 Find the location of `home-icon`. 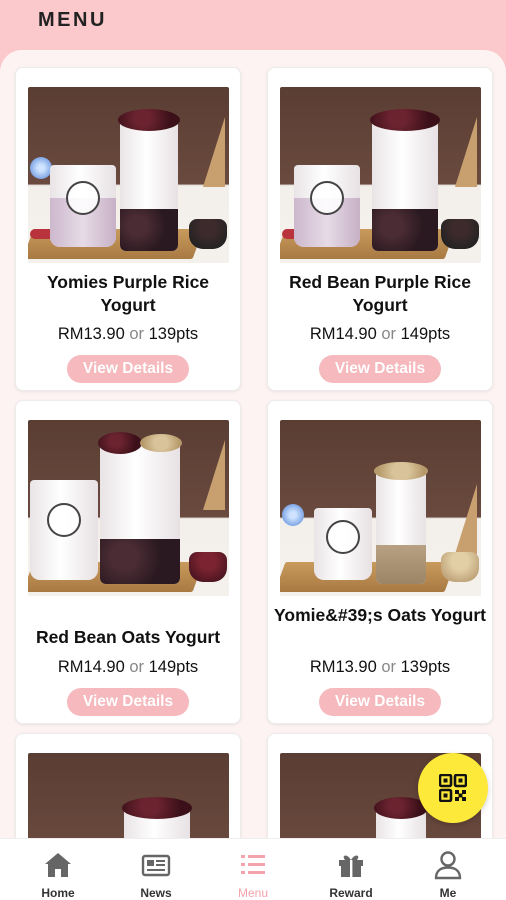

home-icon is located at coordinates (58, 865).